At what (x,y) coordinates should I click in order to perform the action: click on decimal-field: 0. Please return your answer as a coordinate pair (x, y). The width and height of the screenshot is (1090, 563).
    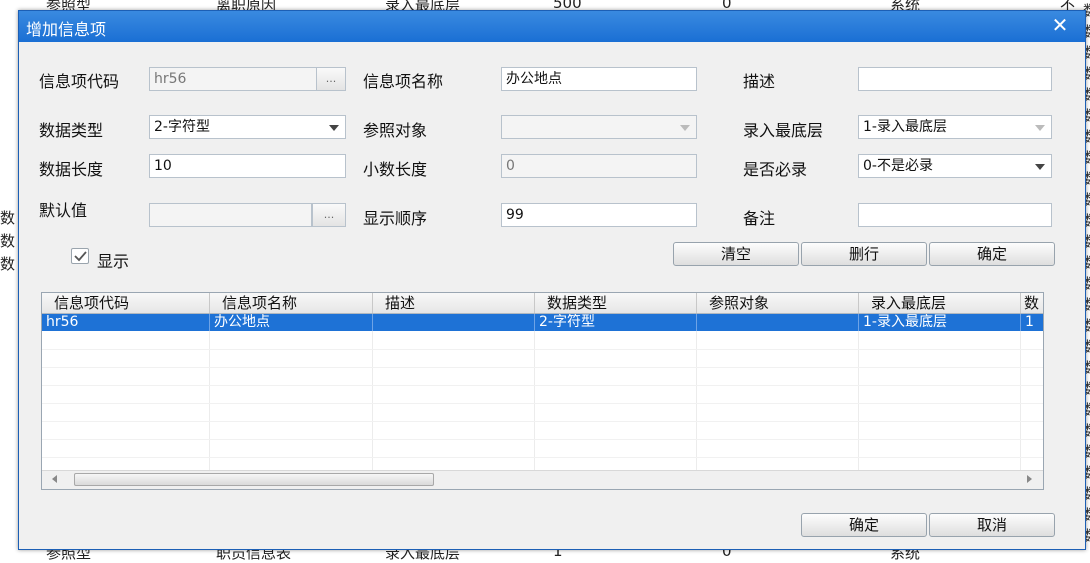
    Looking at the image, I should click on (599, 166).